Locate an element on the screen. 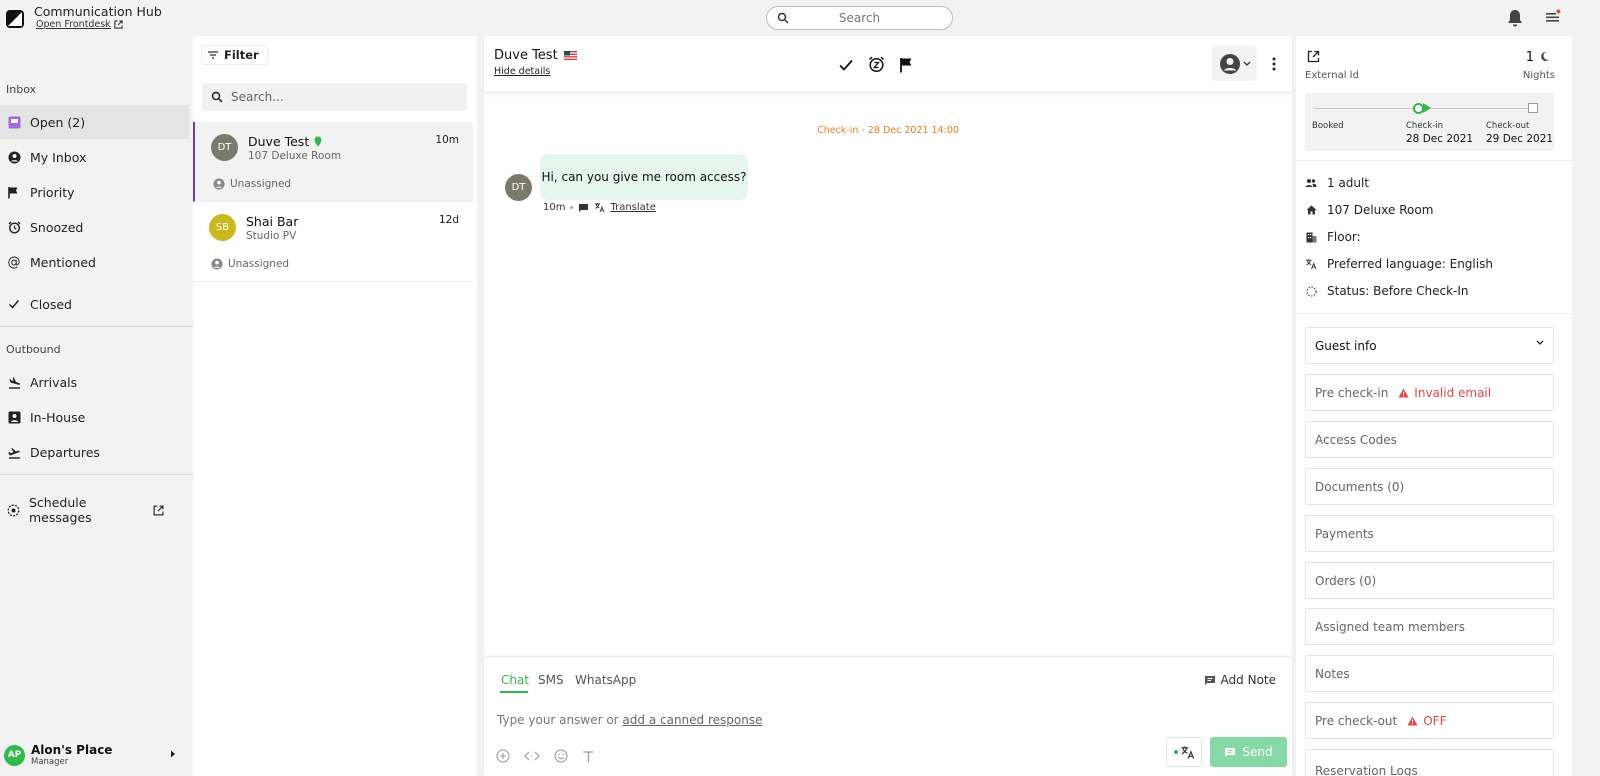 The width and height of the screenshot is (1600, 776). sidebar-item-schedule-messages: Schedule messages is located at coordinates (94, 510).